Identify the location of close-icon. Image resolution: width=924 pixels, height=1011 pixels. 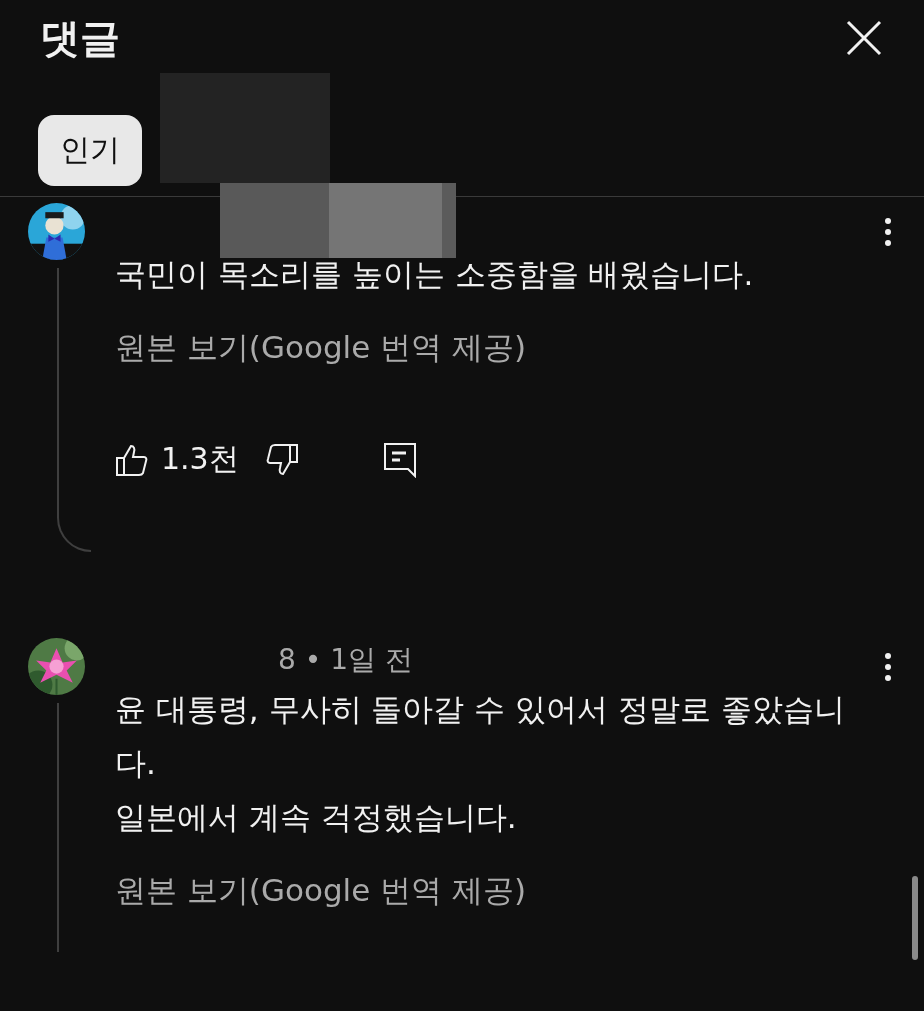
(864, 38).